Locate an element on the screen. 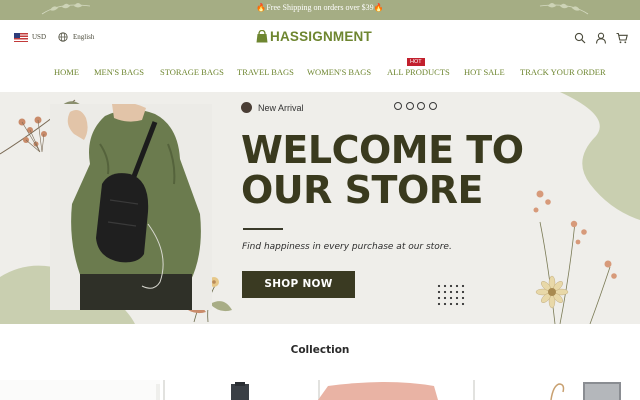 The height and width of the screenshot is (400, 640). nav-home: HOME is located at coordinates (66, 72).